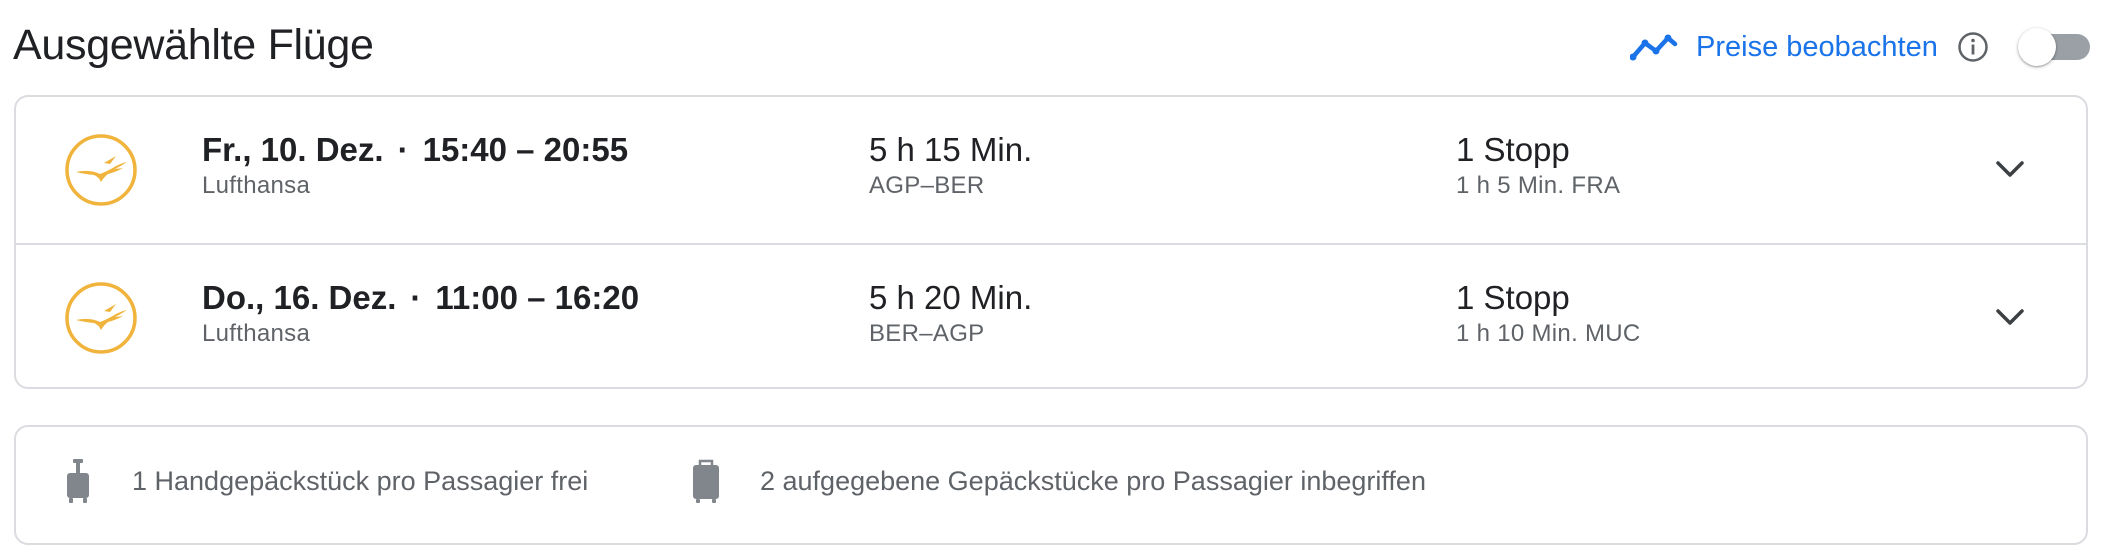 This screenshot has width=2106, height=545. What do you see at coordinates (1548, 333) in the screenshot?
I see `flight-layover: 1 h 10 Min. MUC` at bounding box center [1548, 333].